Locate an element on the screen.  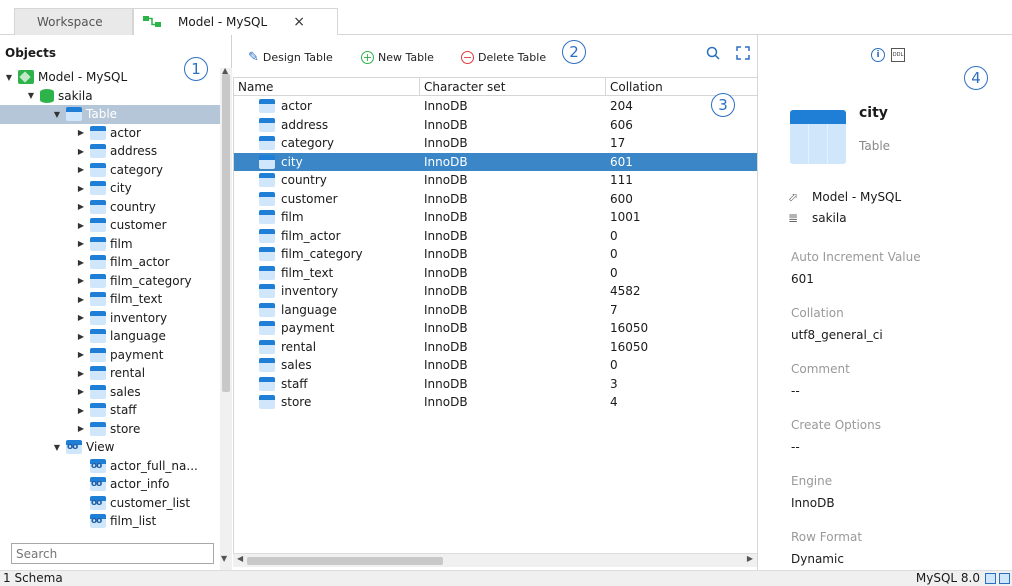
objects-title: Objects is located at coordinates (31, 53).